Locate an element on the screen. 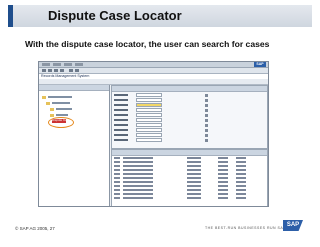  nav-header is located at coordinates (74, 88).